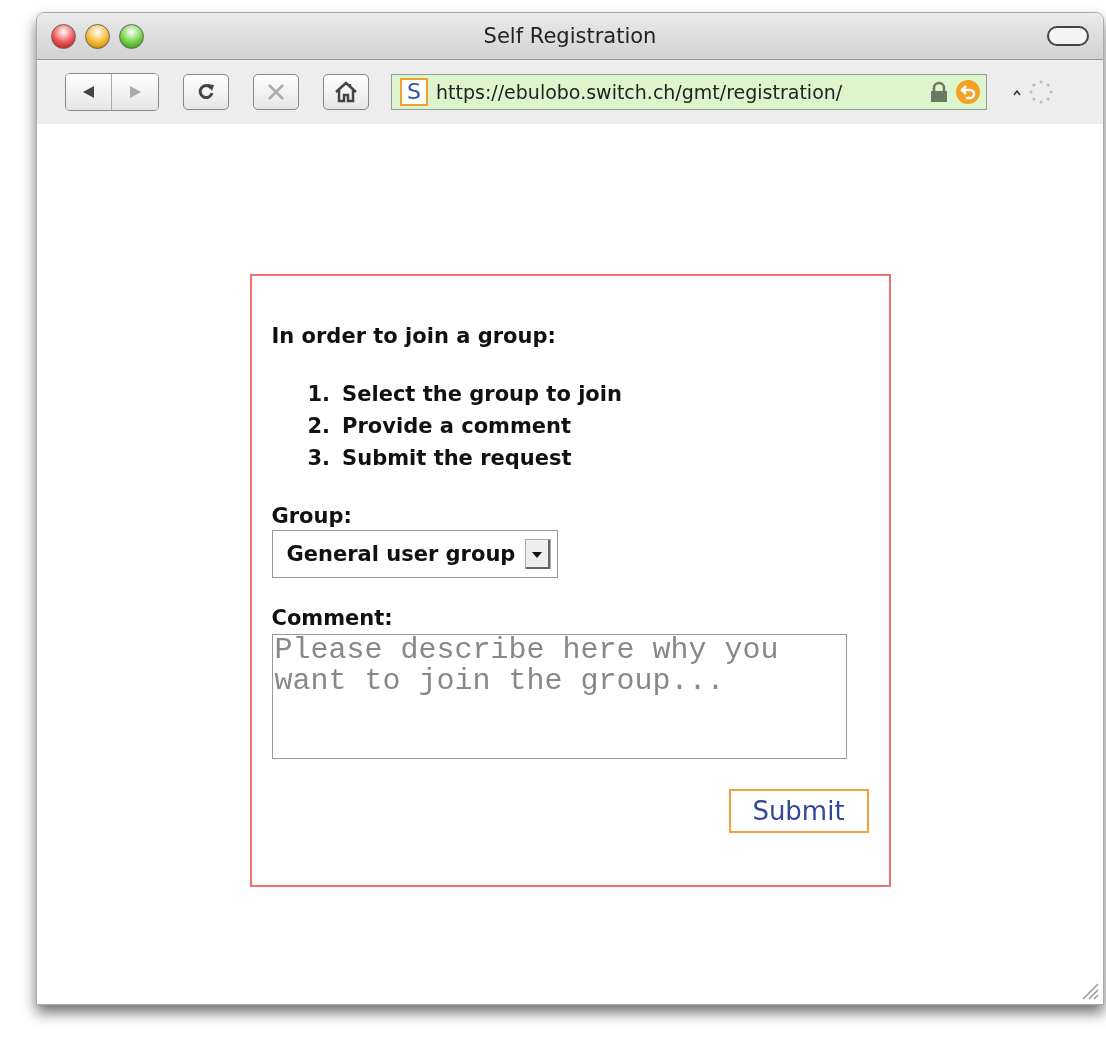  Describe the element at coordinates (319, 394) in the screenshot. I see `step-number: 1.` at that location.